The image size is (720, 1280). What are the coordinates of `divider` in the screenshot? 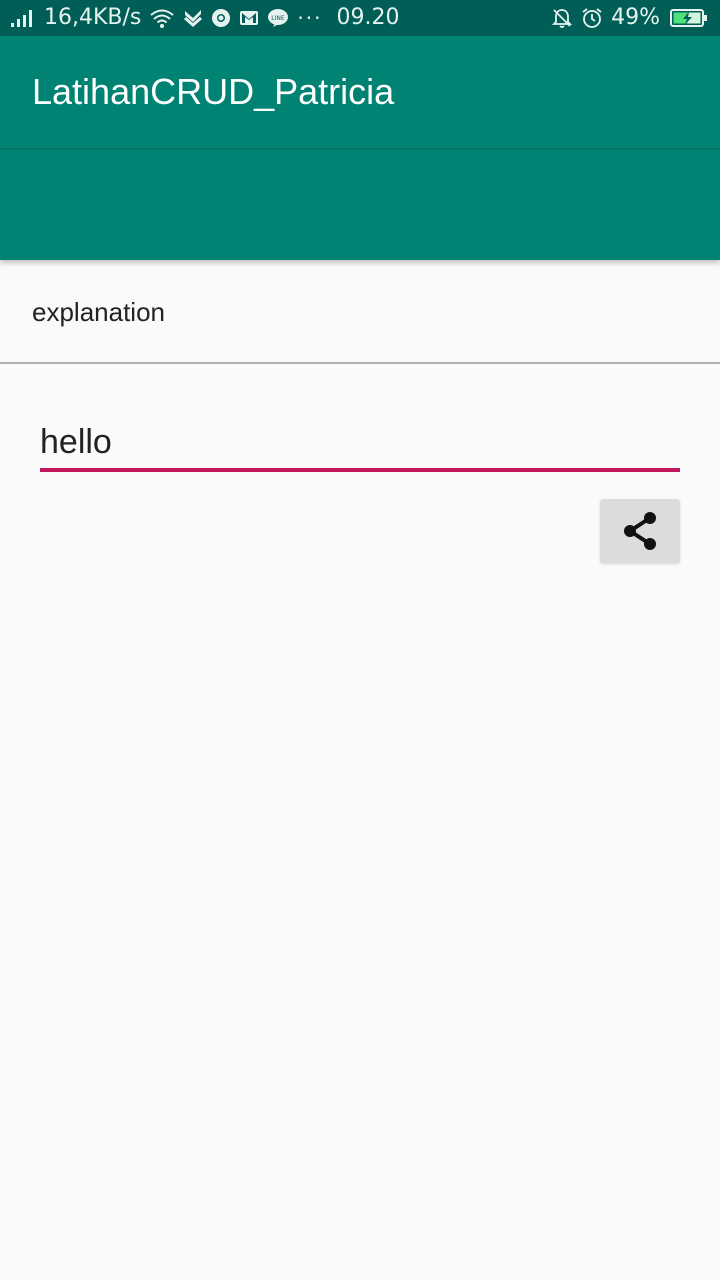 It's located at (360, 363).